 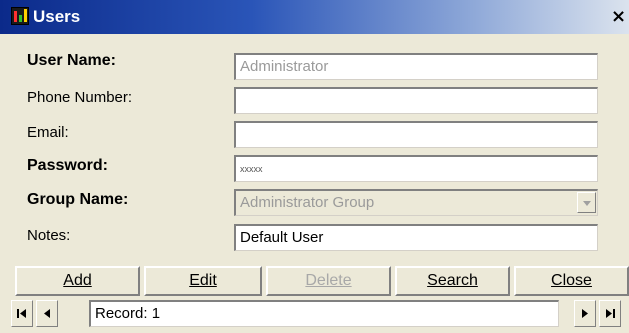 What do you see at coordinates (416, 134) in the screenshot?
I see `email-field` at bounding box center [416, 134].